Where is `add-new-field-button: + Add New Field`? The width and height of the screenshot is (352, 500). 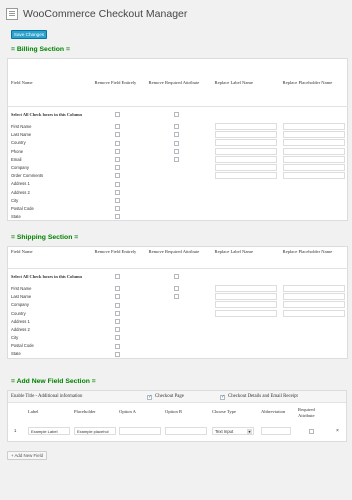
add-new-field-button: + Add New Field is located at coordinates (27, 455).